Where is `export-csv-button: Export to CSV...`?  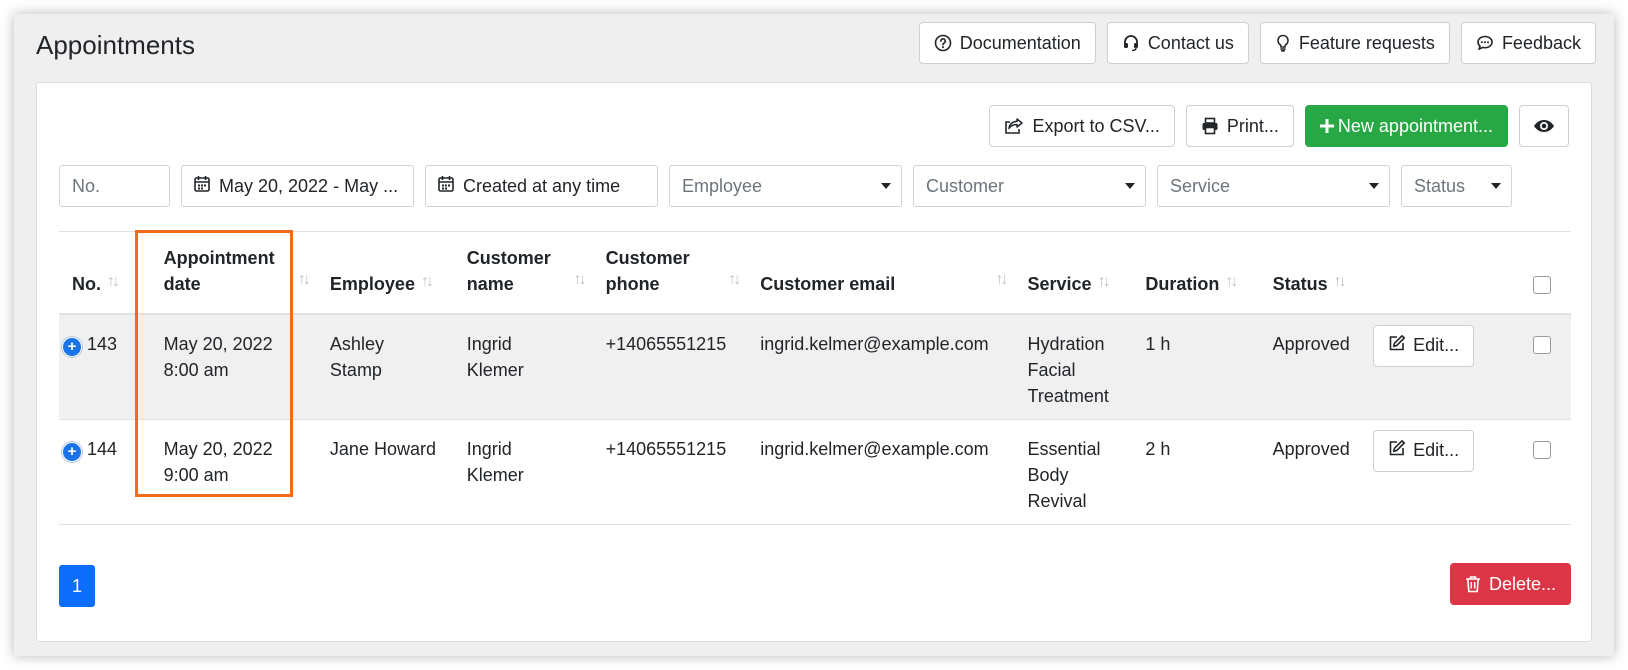 export-csv-button: Export to CSV... is located at coordinates (1082, 126).